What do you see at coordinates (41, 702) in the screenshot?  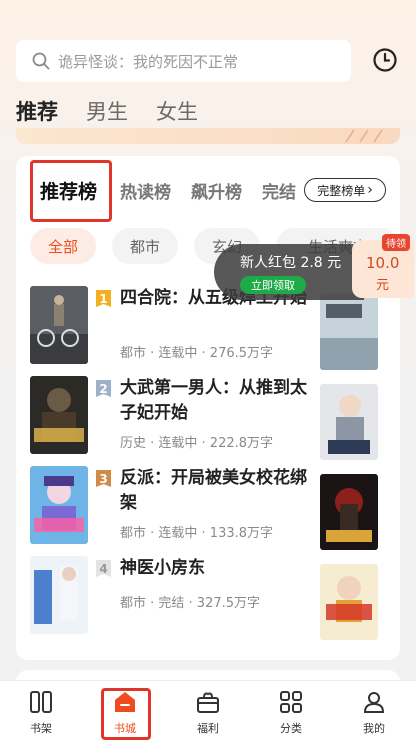 I see `bookshelf-icon` at bounding box center [41, 702].